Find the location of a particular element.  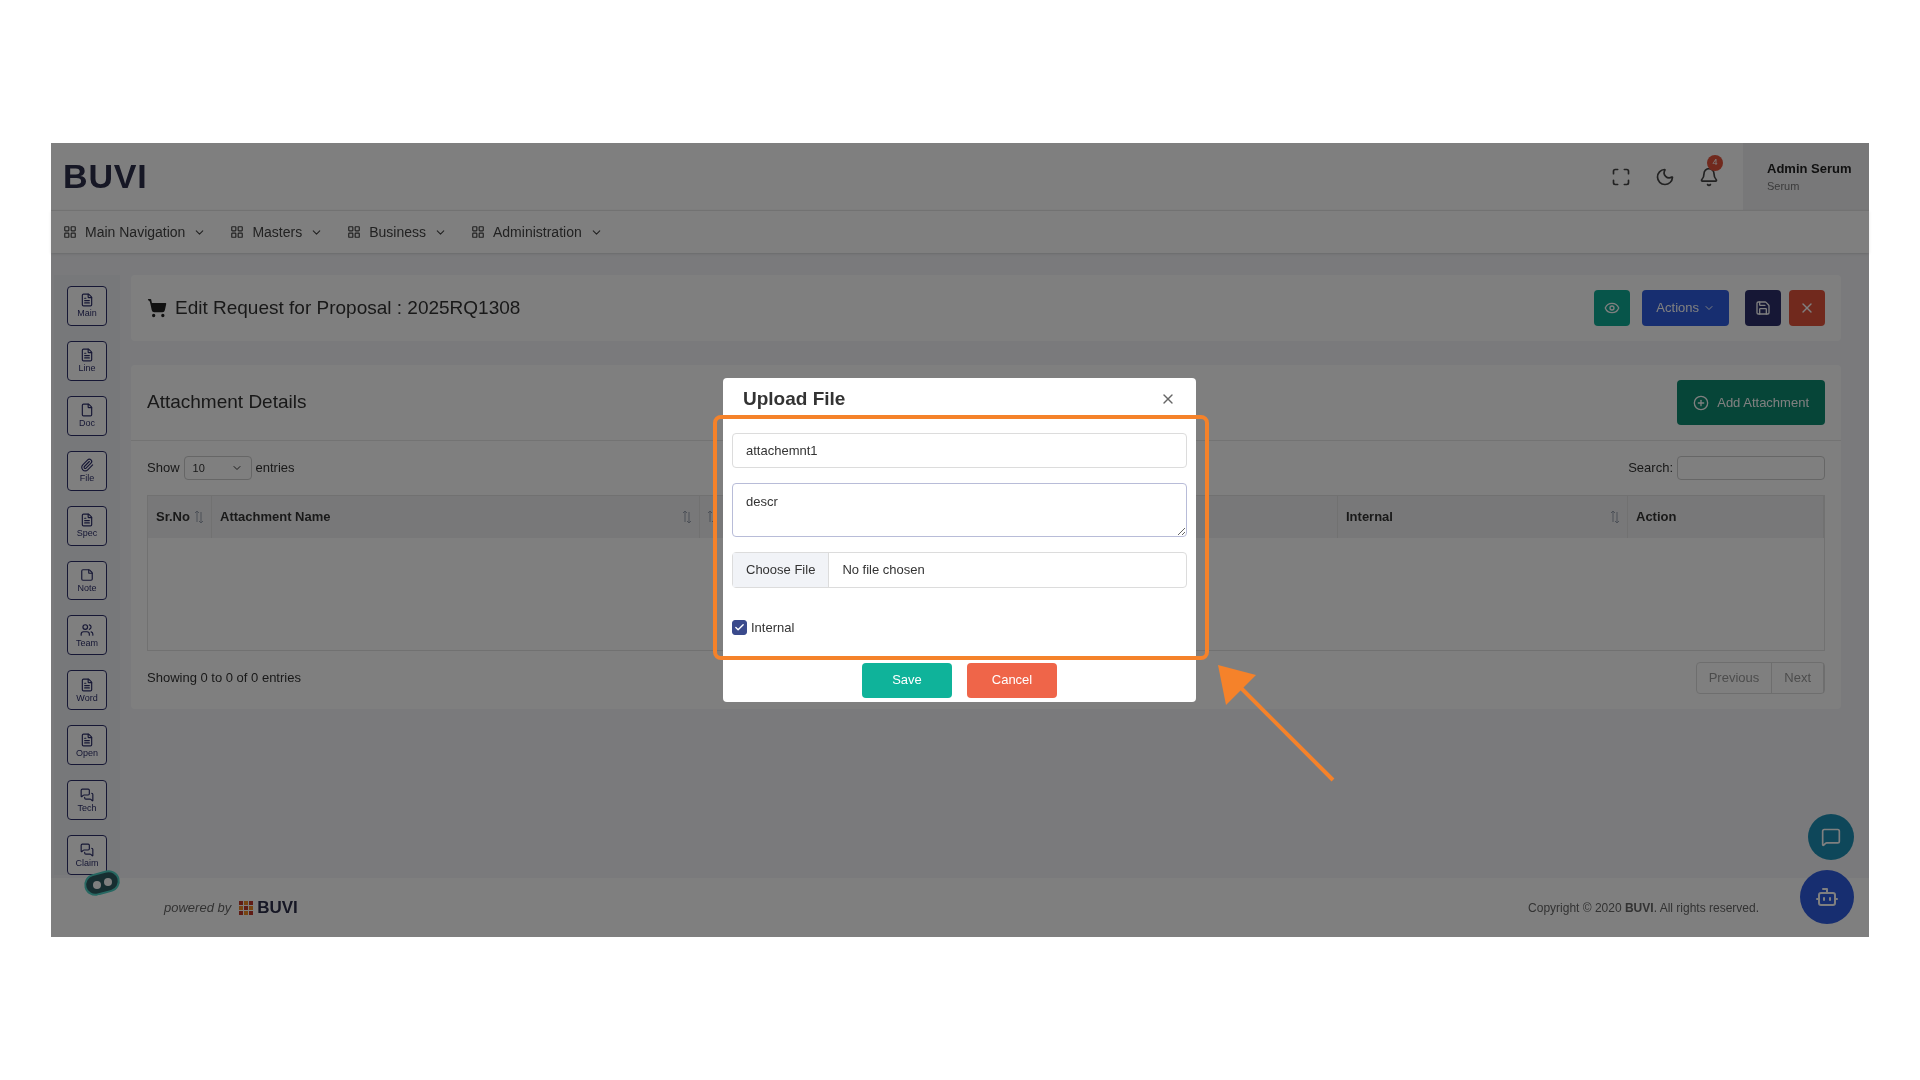

column-header: Action is located at coordinates (1726, 517).